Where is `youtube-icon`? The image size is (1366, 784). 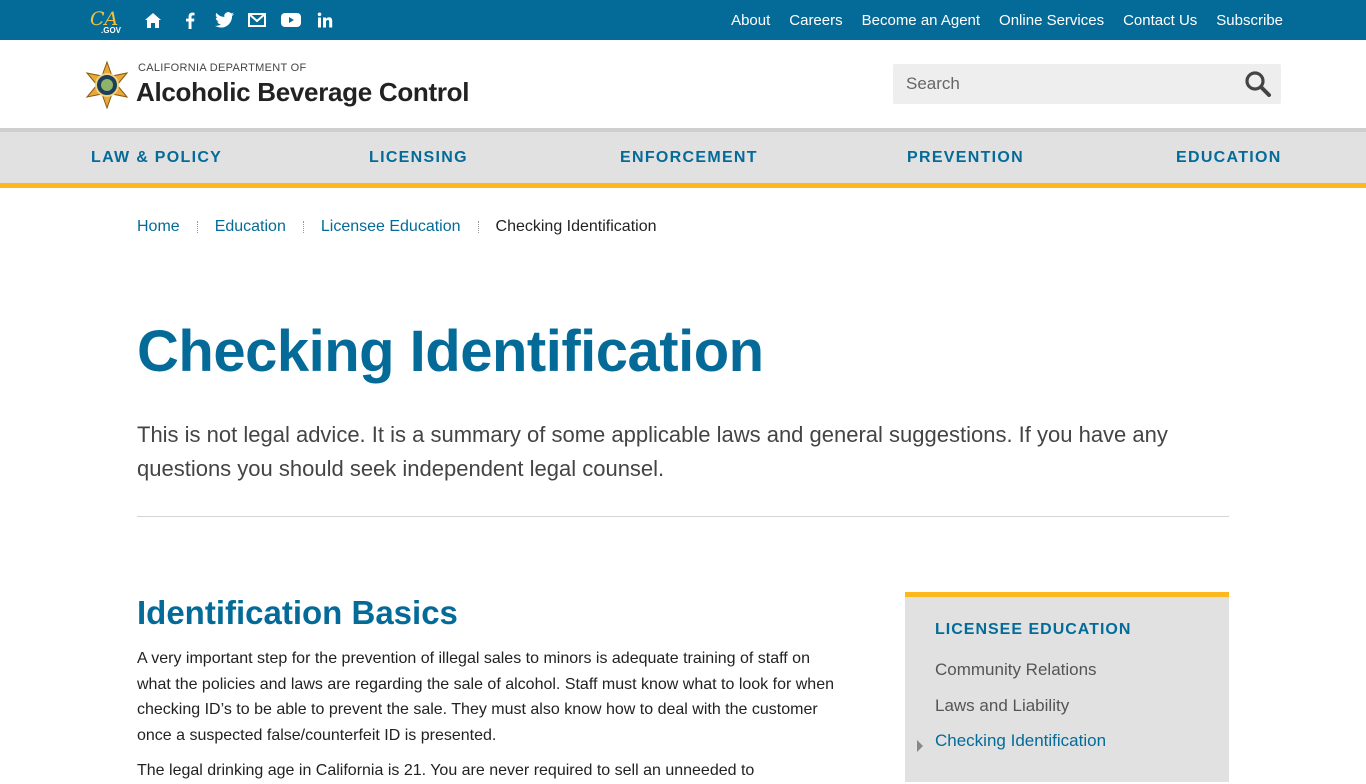
youtube-icon is located at coordinates (291, 20).